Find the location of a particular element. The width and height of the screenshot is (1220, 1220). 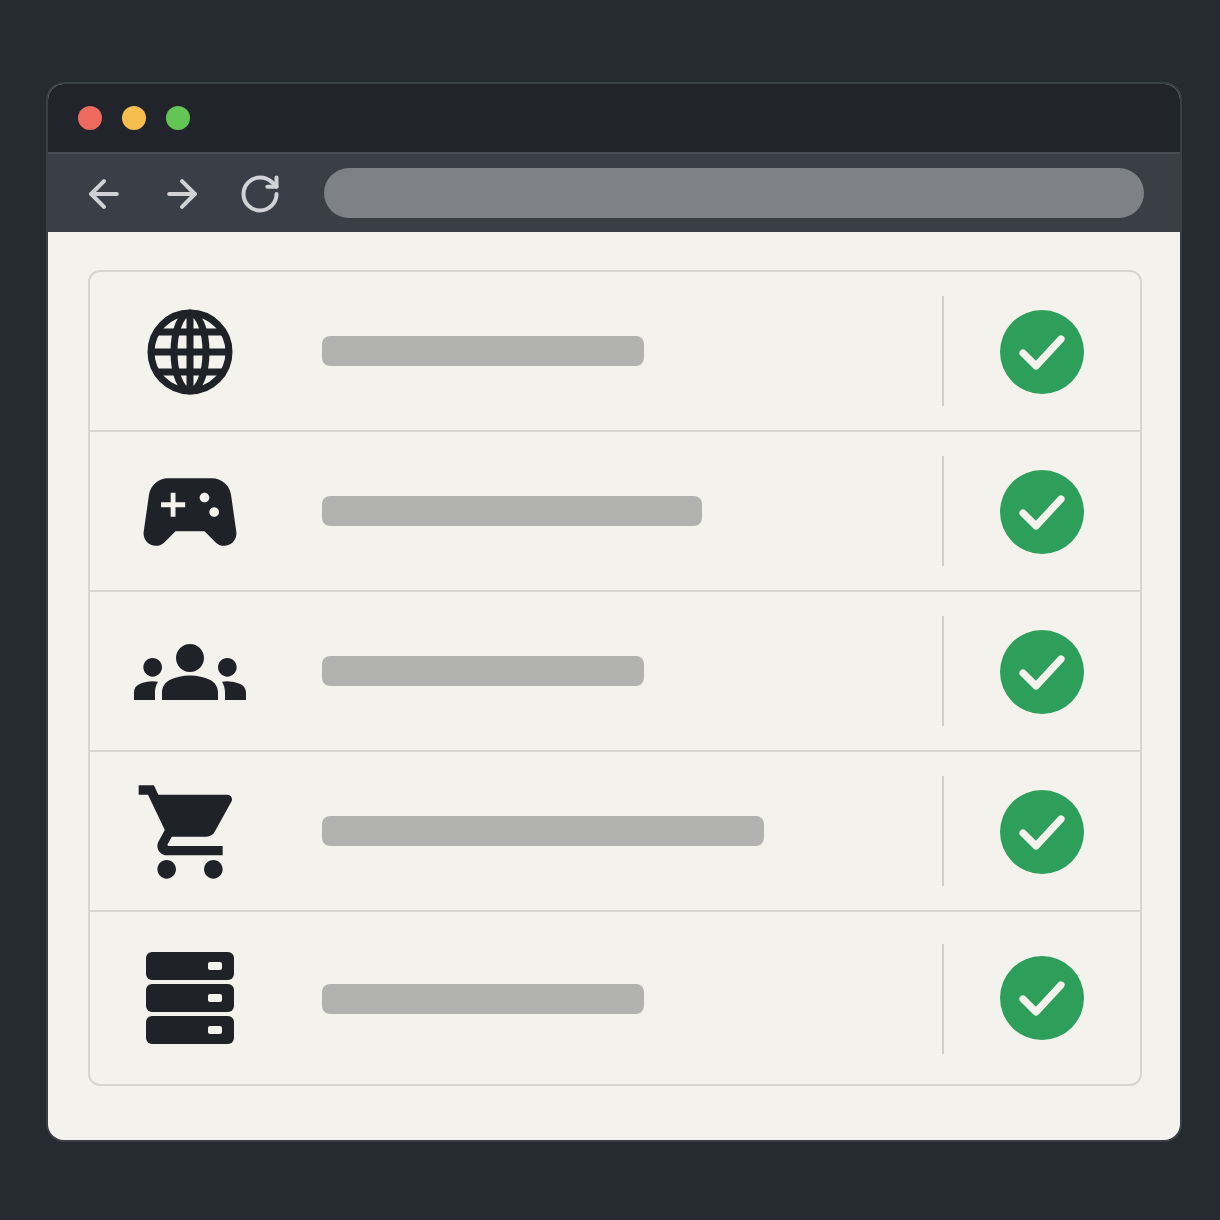

reload-button is located at coordinates (260, 193).